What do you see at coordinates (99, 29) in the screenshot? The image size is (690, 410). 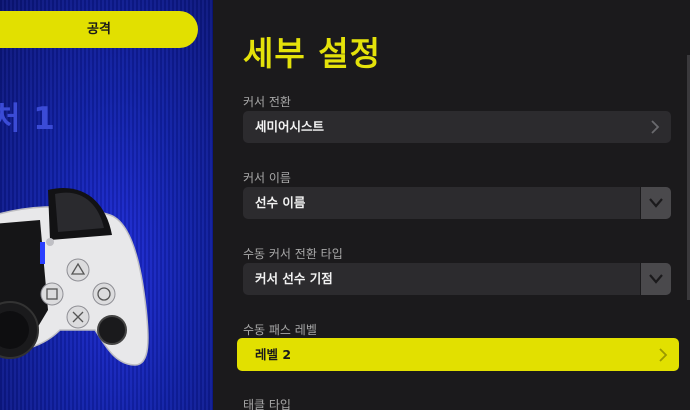 I see `attack-mode-button: 공격` at bounding box center [99, 29].